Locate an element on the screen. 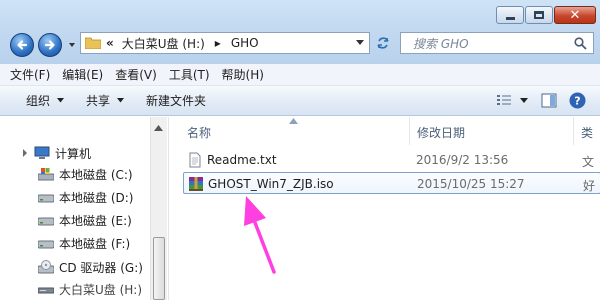 Image resolution: width=600 pixels, height=300 pixels. file-type: 文 is located at coordinates (588, 162).